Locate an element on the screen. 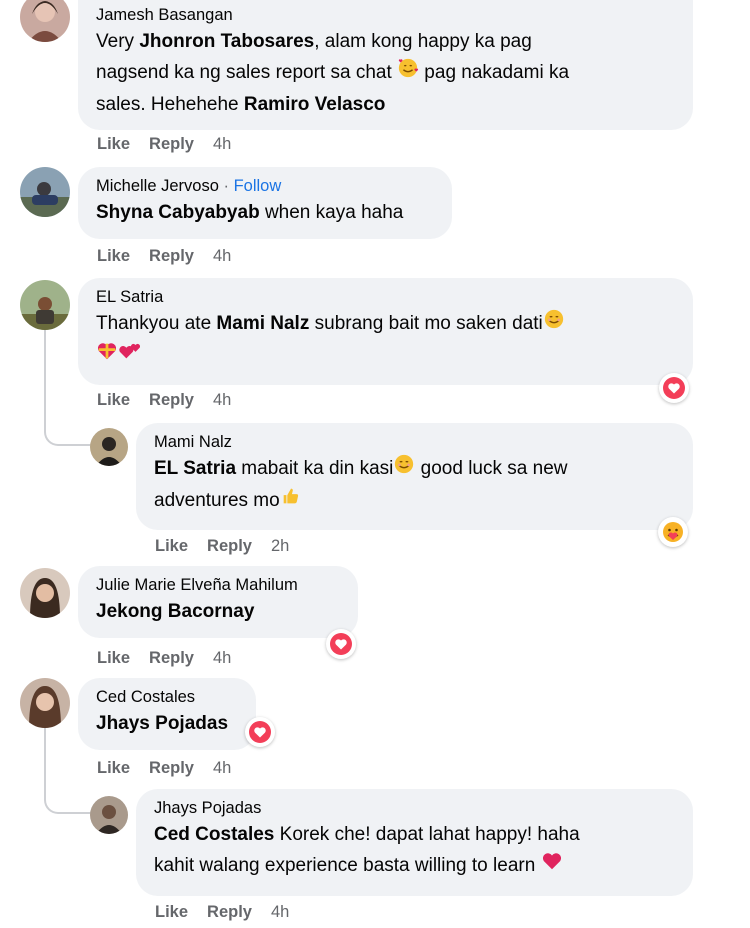  comment-text-part: sales. Hehehehe is located at coordinates (170, 104).